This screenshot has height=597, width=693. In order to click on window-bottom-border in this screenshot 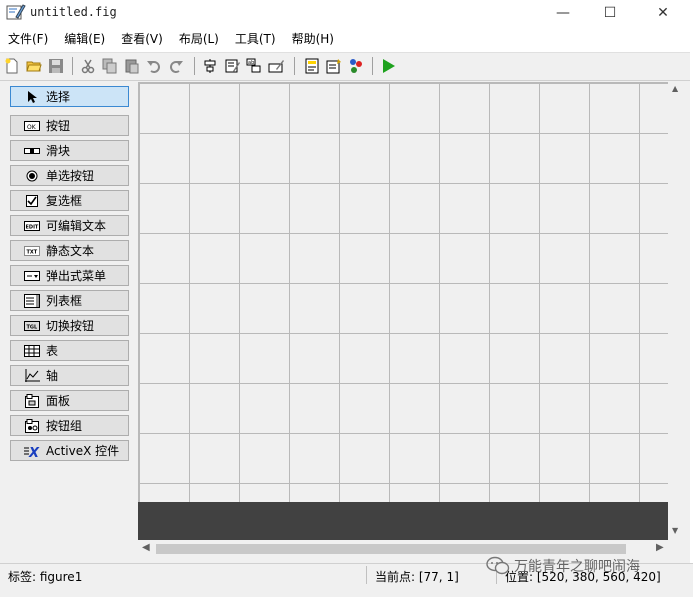, I will do `click(346, 591)`.